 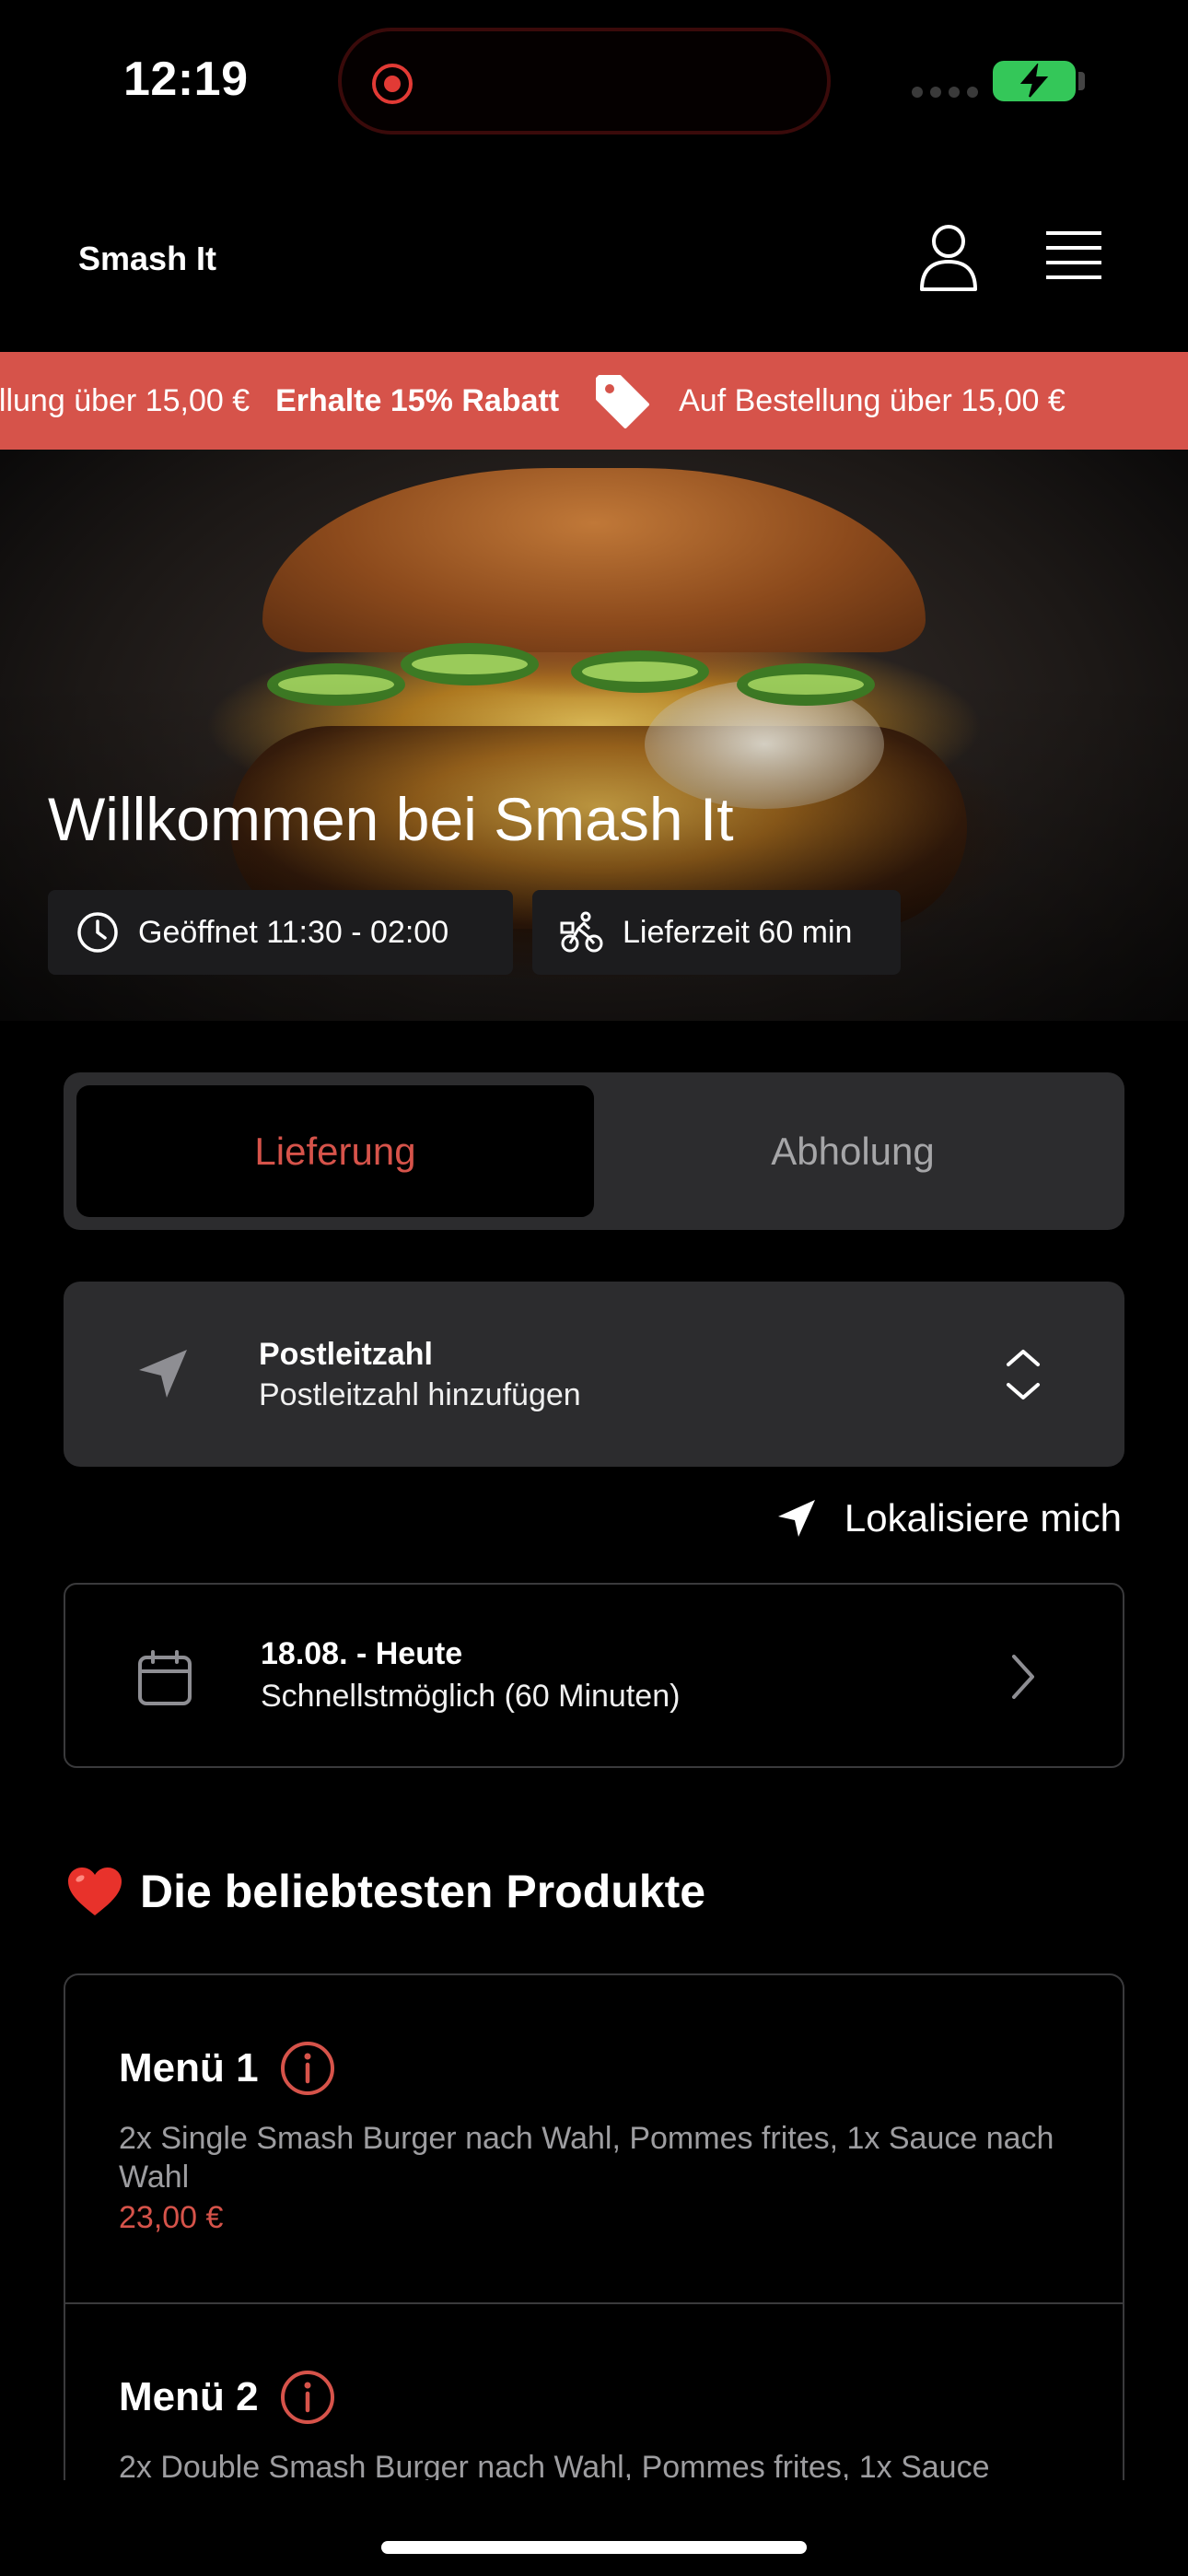 What do you see at coordinates (796, 1518) in the screenshot?
I see `navigation-arrow-icon` at bounding box center [796, 1518].